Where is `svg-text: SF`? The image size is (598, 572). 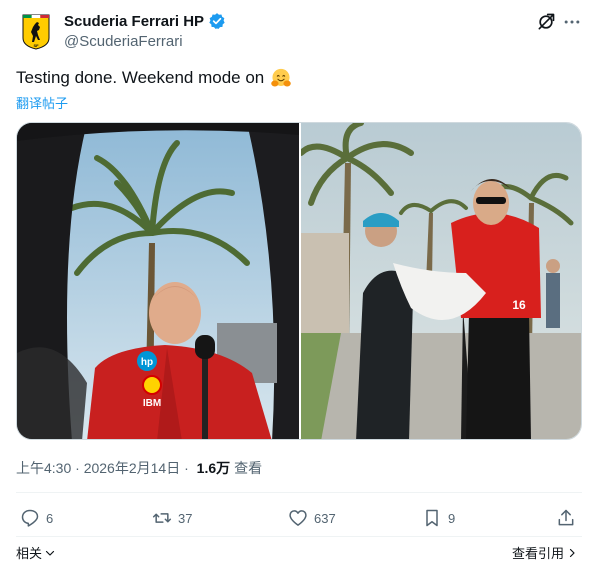 svg-text: SF is located at coordinates (36, 45).